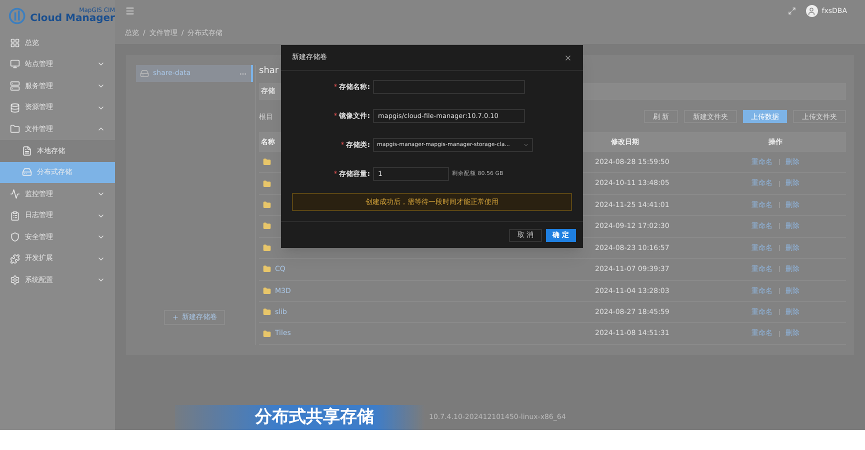  Describe the element at coordinates (15, 237) in the screenshot. I see `shield-icon` at that location.